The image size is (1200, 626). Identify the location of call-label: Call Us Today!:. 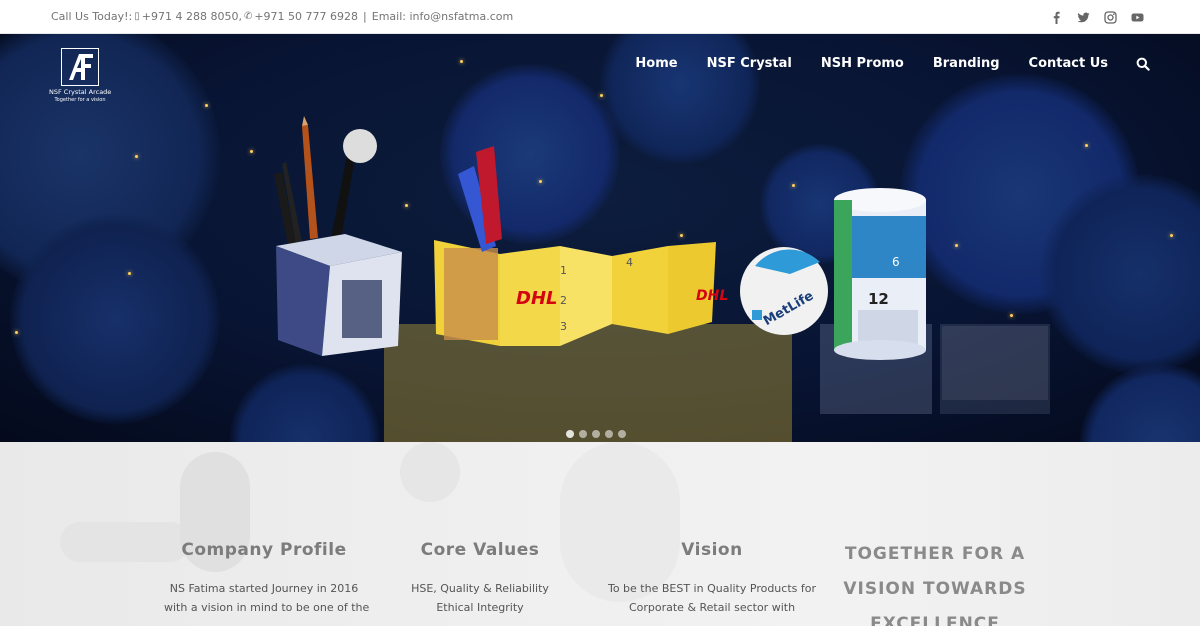
(92, 16).